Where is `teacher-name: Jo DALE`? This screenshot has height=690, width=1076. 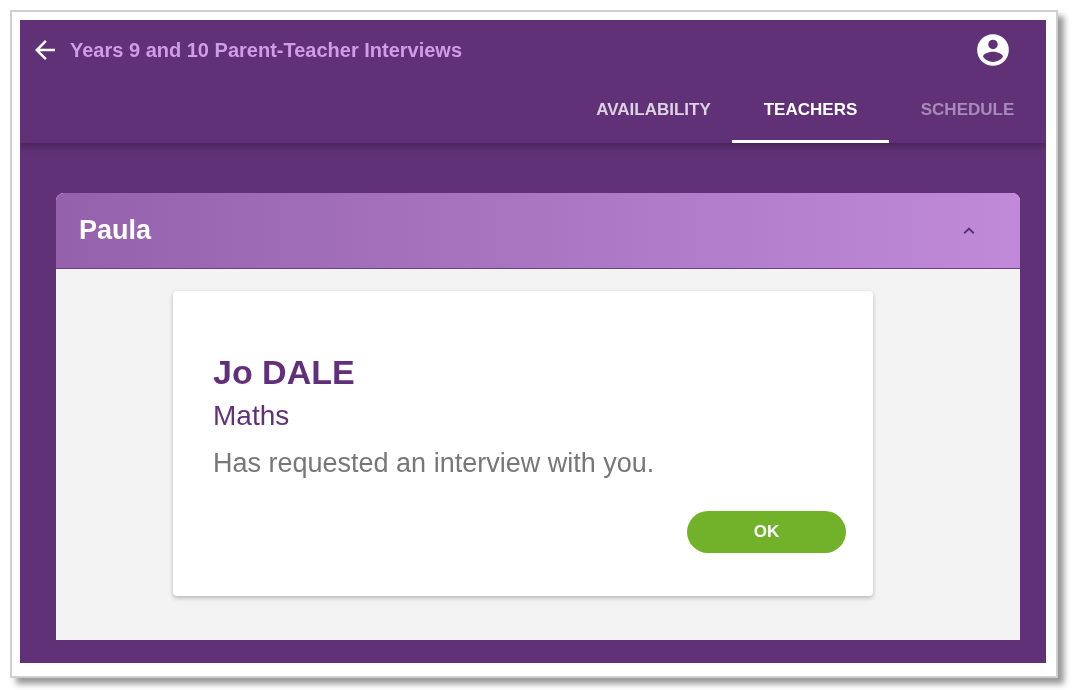 teacher-name: Jo DALE is located at coordinates (284, 372).